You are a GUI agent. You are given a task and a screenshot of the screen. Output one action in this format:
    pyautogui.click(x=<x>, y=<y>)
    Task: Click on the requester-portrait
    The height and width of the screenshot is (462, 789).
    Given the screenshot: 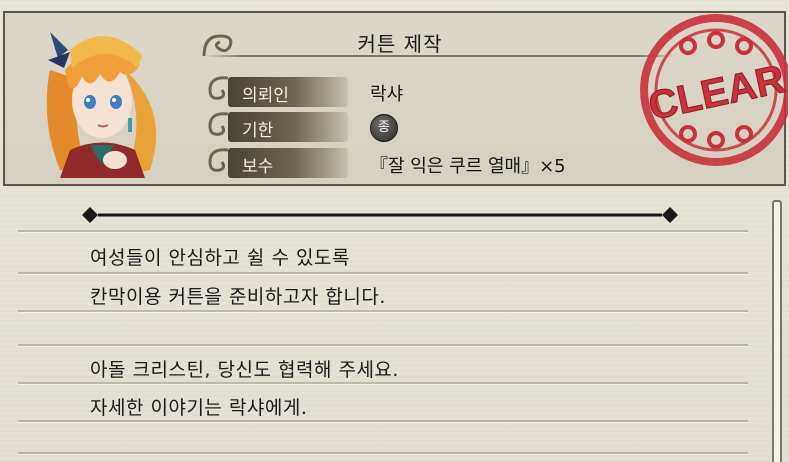 What is the action you would take?
    pyautogui.click(x=101, y=105)
    